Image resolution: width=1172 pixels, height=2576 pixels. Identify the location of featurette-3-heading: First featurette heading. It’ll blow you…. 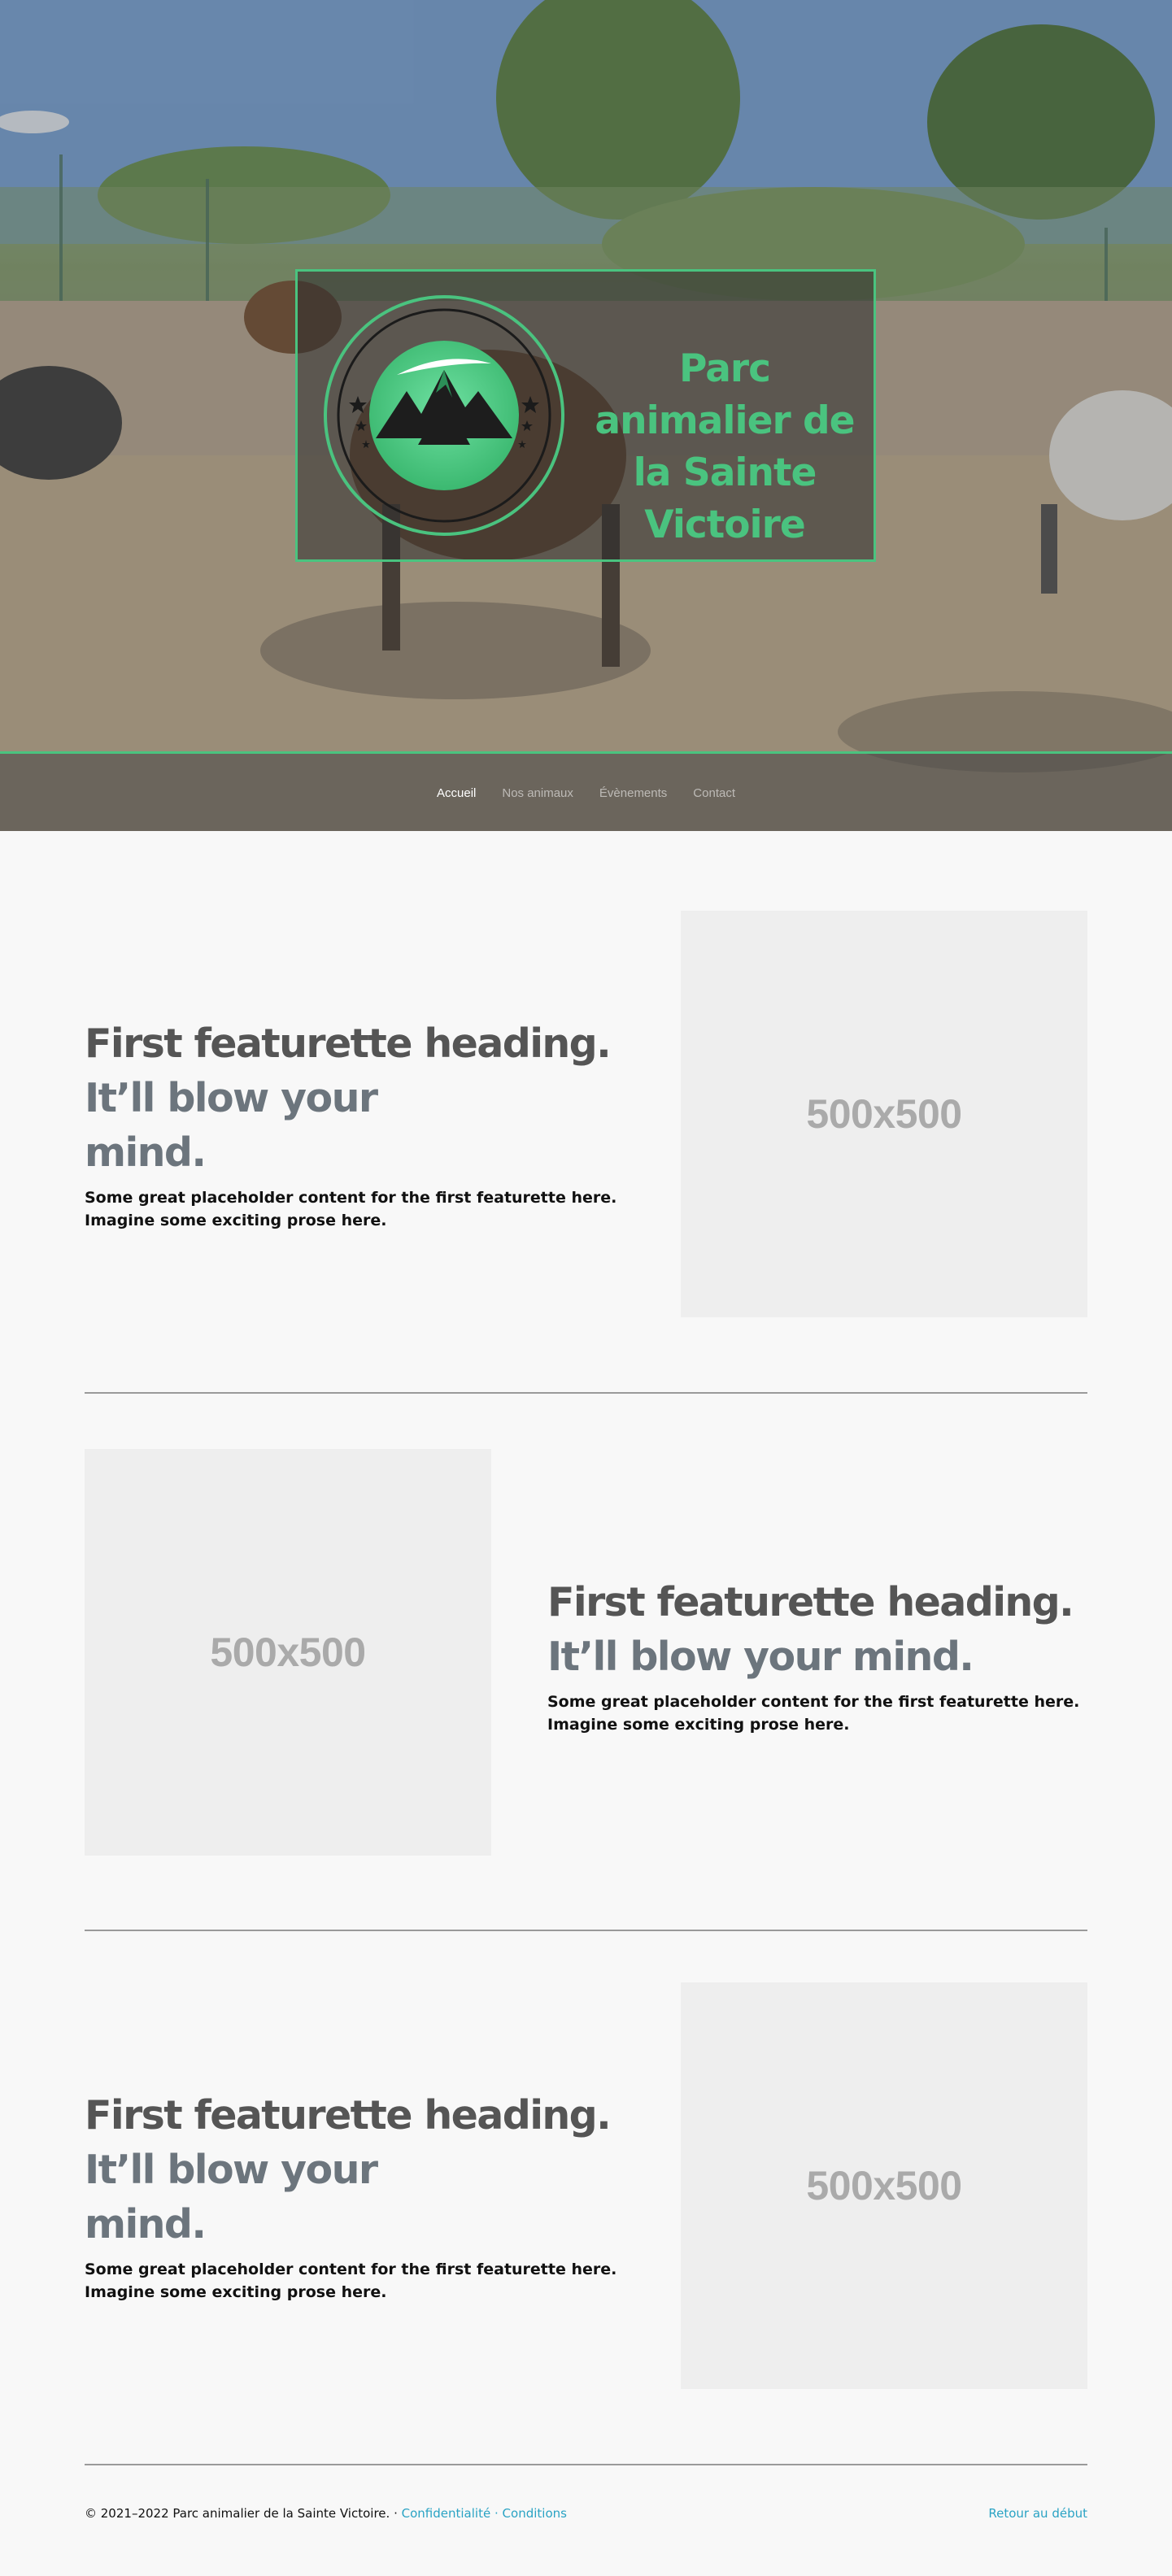
(369, 2170).